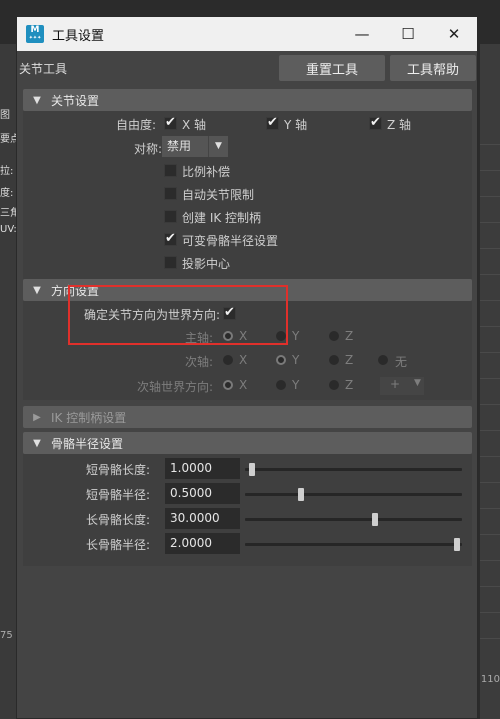 The height and width of the screenshot is (719, 500). I want to click on section-title: 关节设置, so click(75, 100).